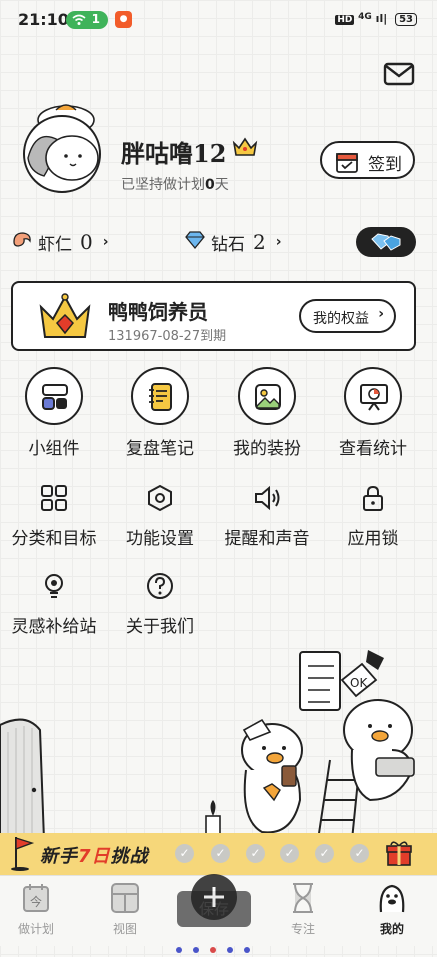  What do you see at coordinates (345, 20) in the screenshot?
I see `hd-icon: HD` at bounding box center [345, 20].